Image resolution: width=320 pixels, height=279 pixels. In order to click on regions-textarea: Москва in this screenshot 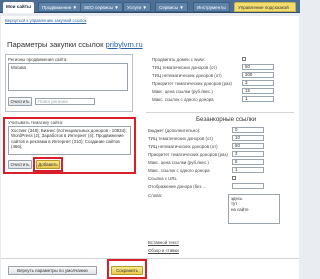, I will do `click(68, 77)`.